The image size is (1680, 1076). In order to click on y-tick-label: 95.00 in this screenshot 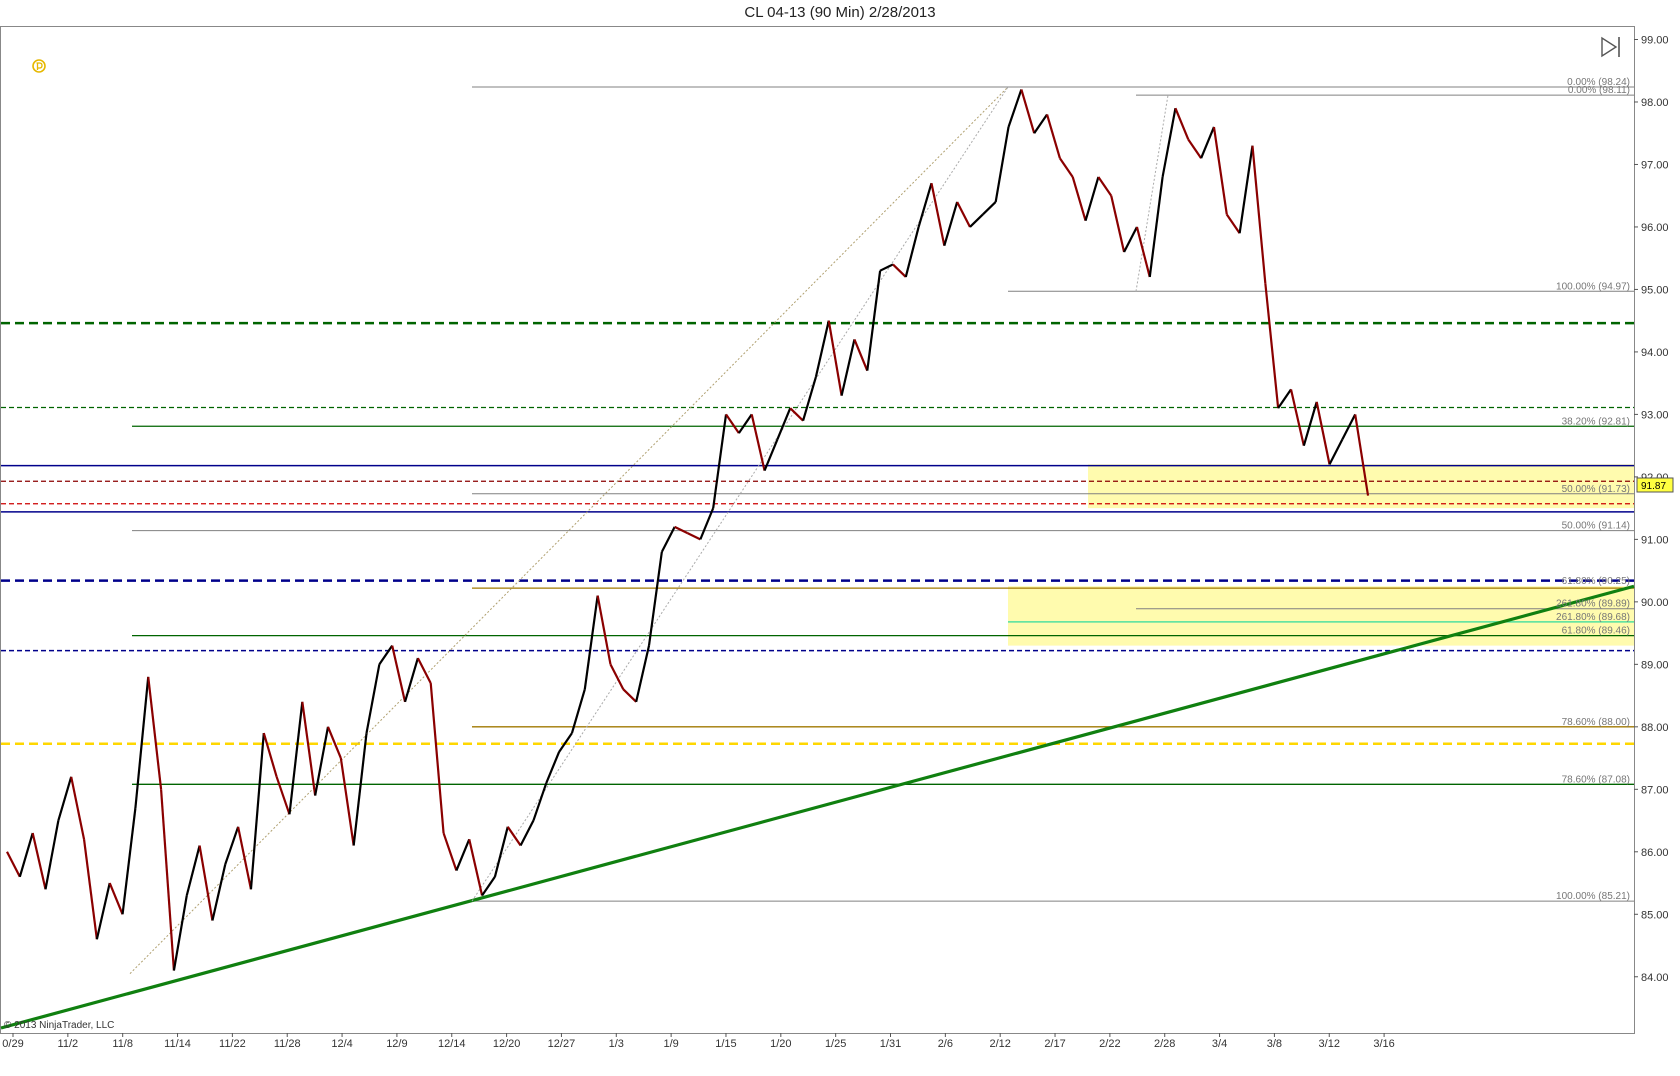, I will do `click(1655, 290)`.